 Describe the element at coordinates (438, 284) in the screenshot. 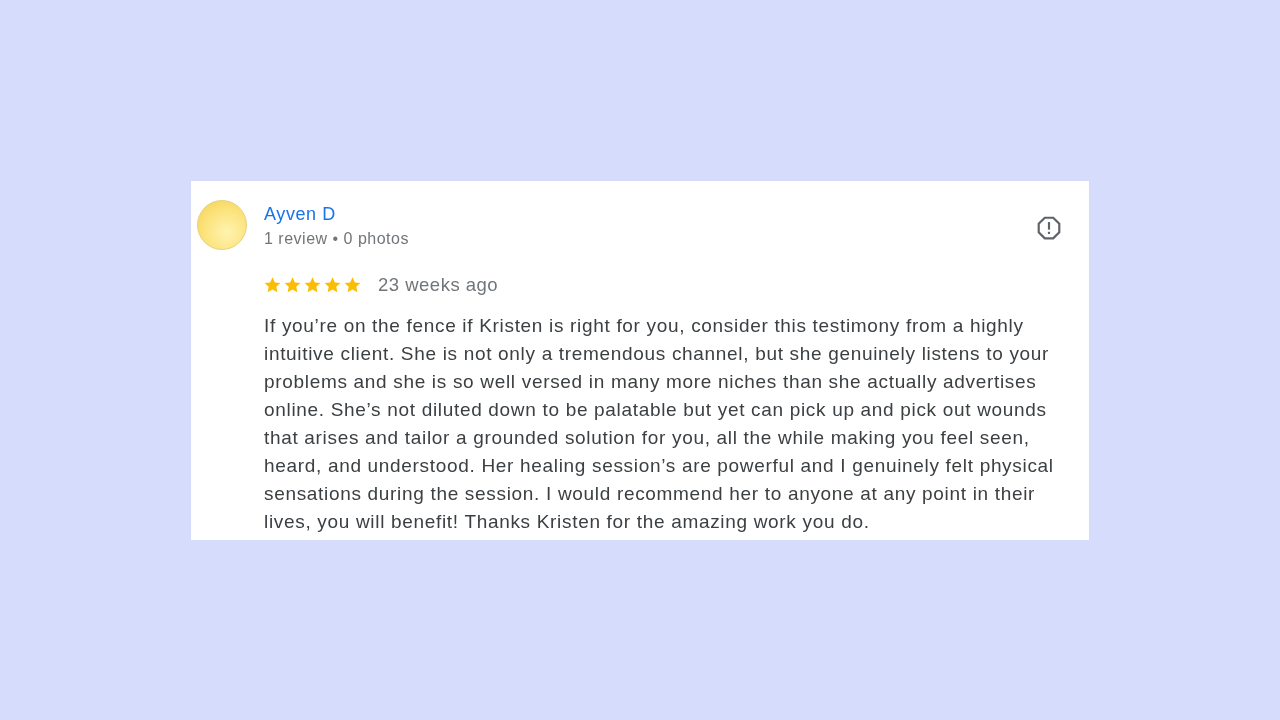

I see `review-time: 23 weeks ago` at that location.